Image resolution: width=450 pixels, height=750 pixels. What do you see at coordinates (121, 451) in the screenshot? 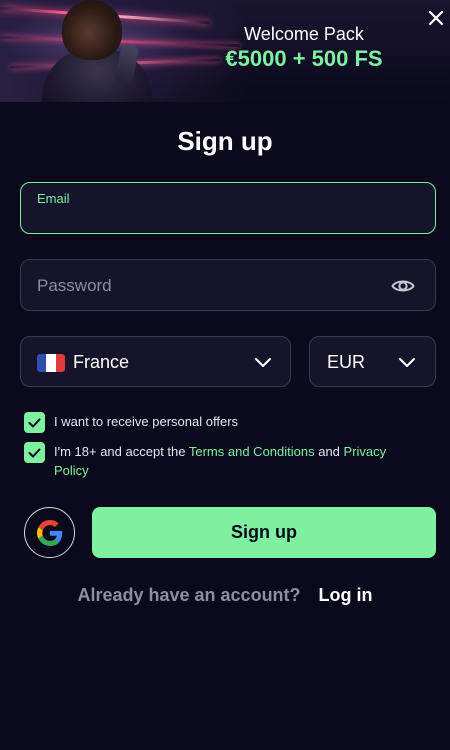
I see `terms-prefix: I'm 18+ and accept the` at bounding box center [121, 451].